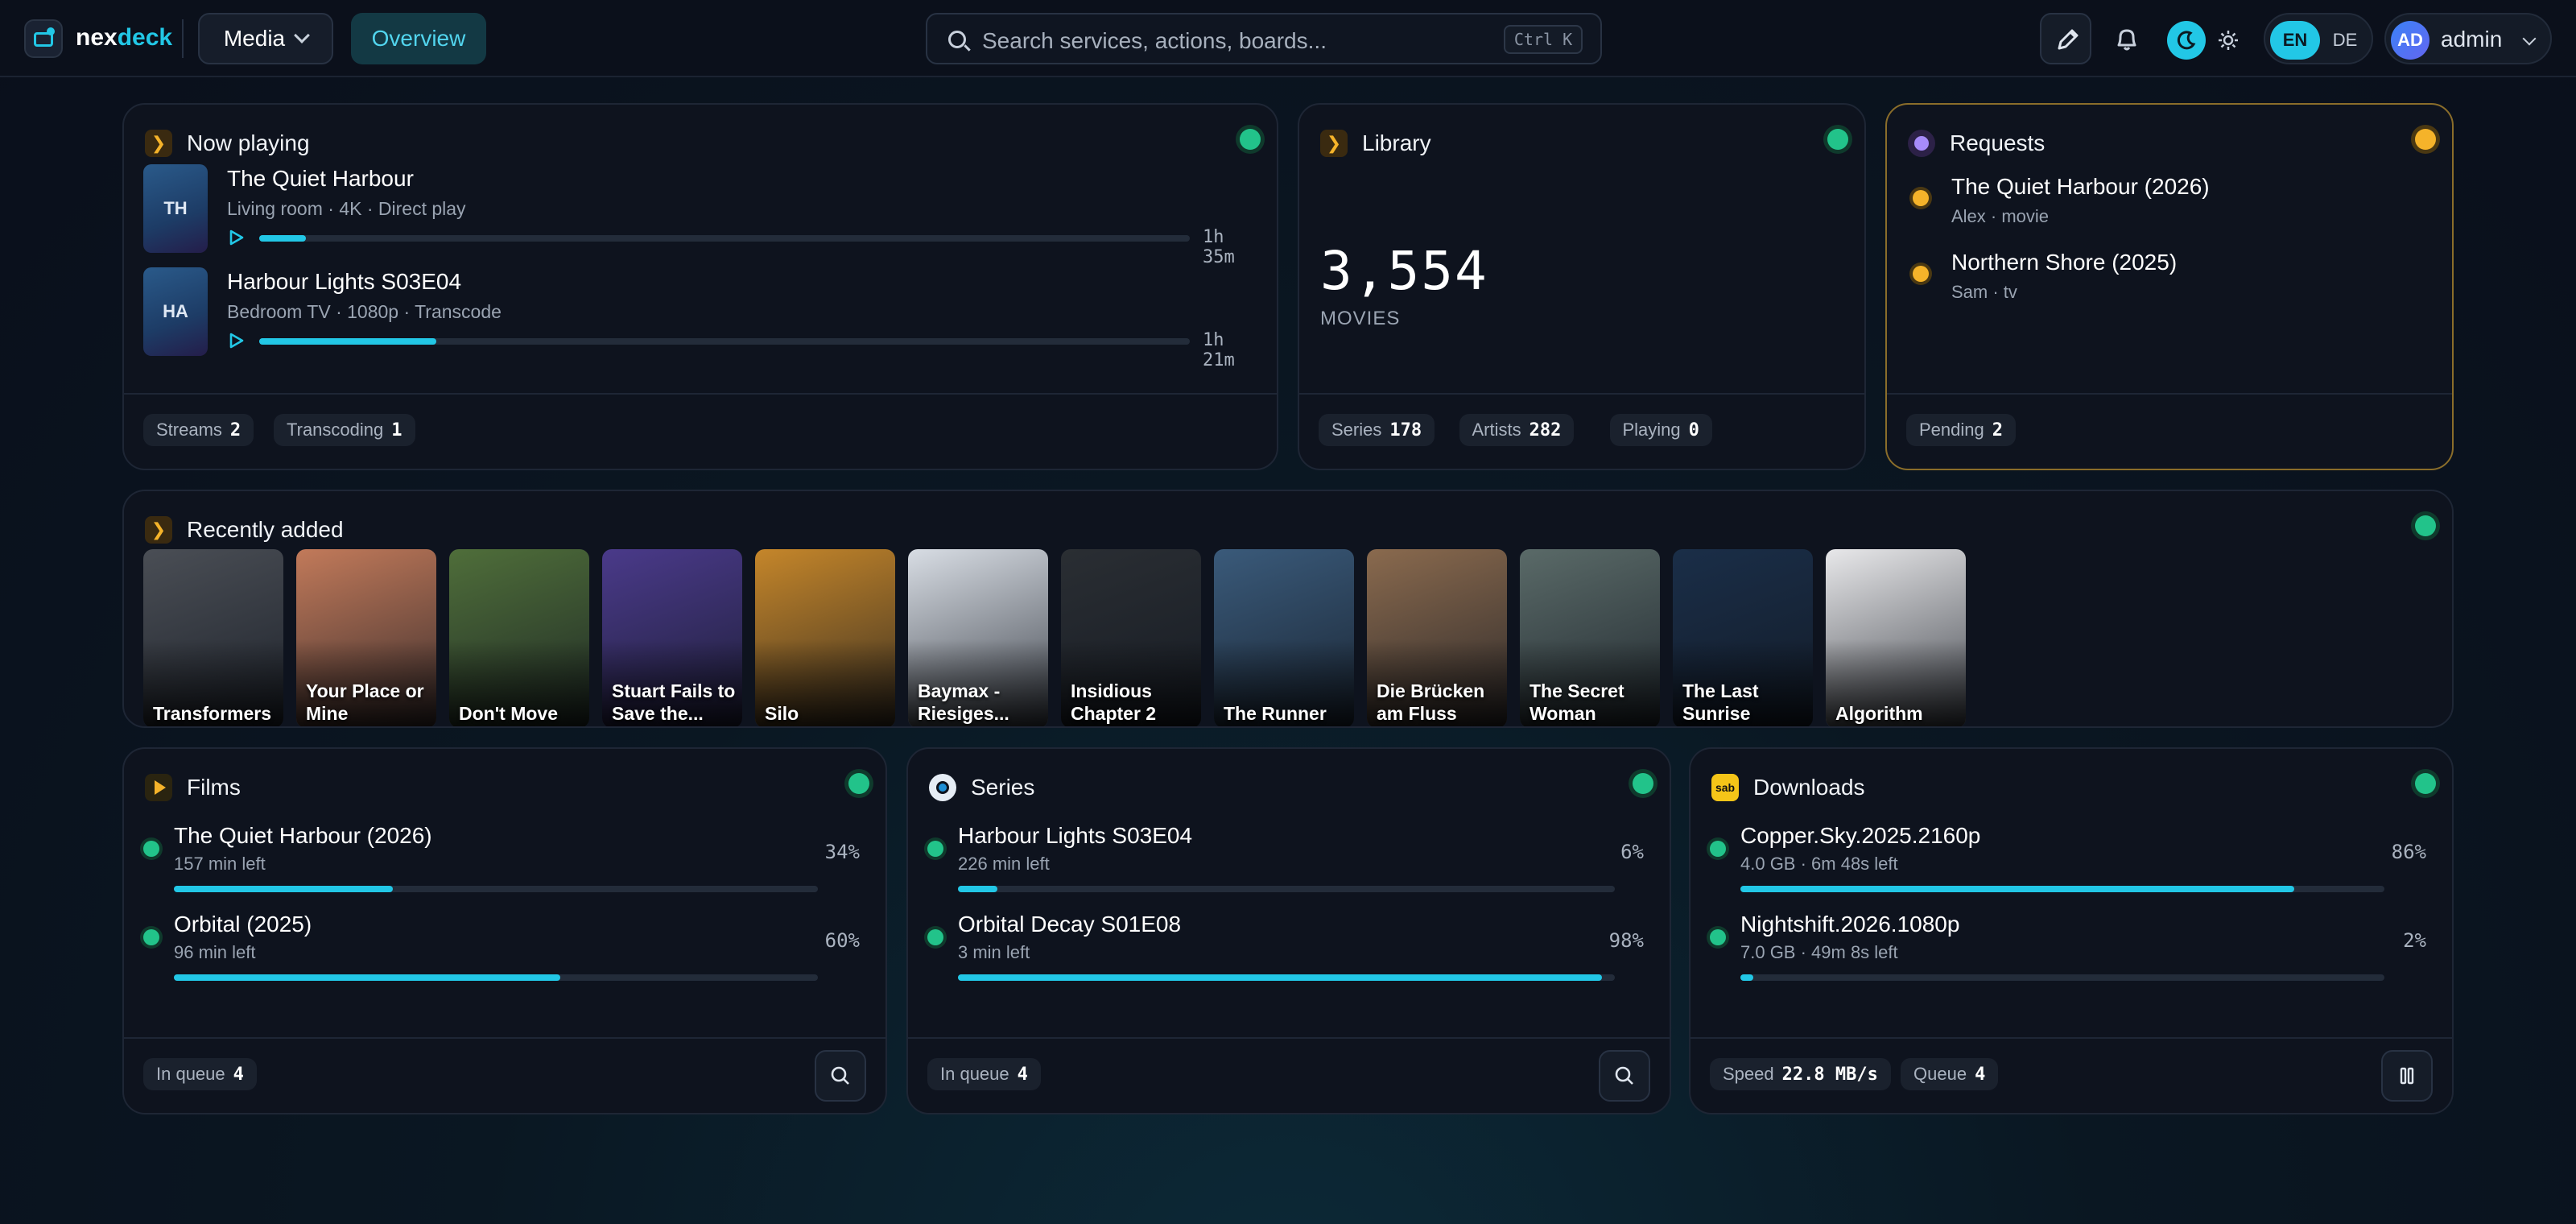 Image resolution: width=2576 pixels, height=1224 pixels. Describe the element at coordinates (2172, 282) in the screenshot. I see `request-item: Northern Shore (2025) Sam · tv` at that location.